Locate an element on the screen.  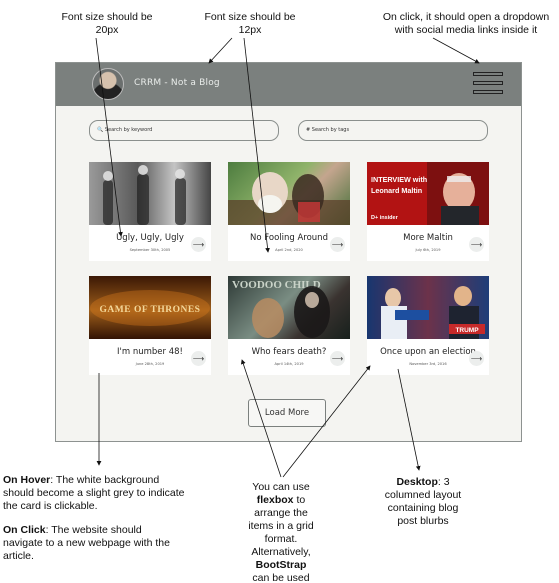
image-text: D+ insider is located at coordinates (385, 218).